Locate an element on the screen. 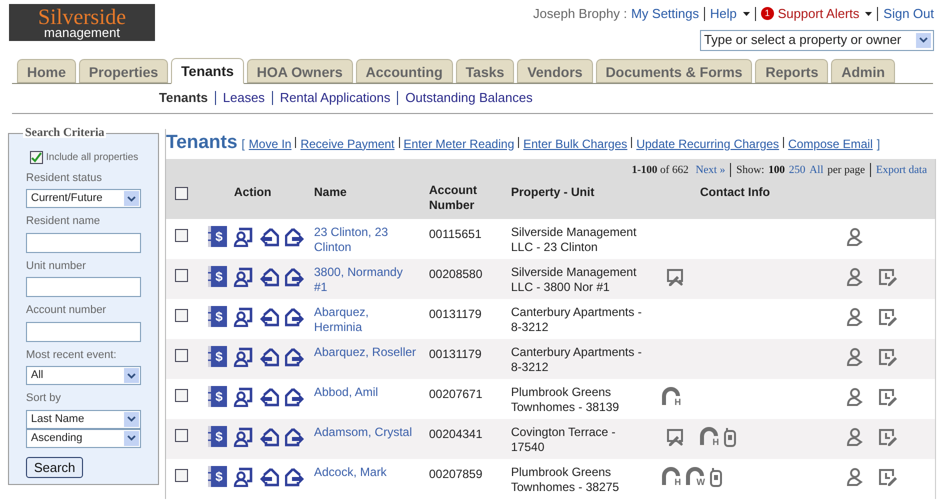 The height and width of the screenshot is (502, 945). checkbox is located at coordinates (36, 157).